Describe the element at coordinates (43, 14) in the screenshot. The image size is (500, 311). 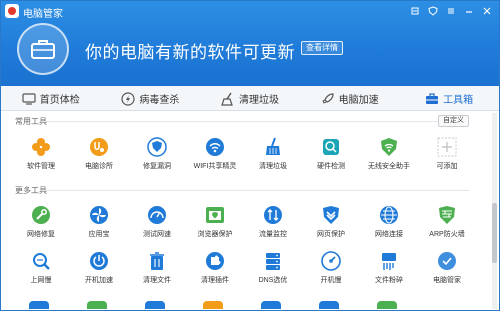
I see `app-title: 电脑管家` at that location.